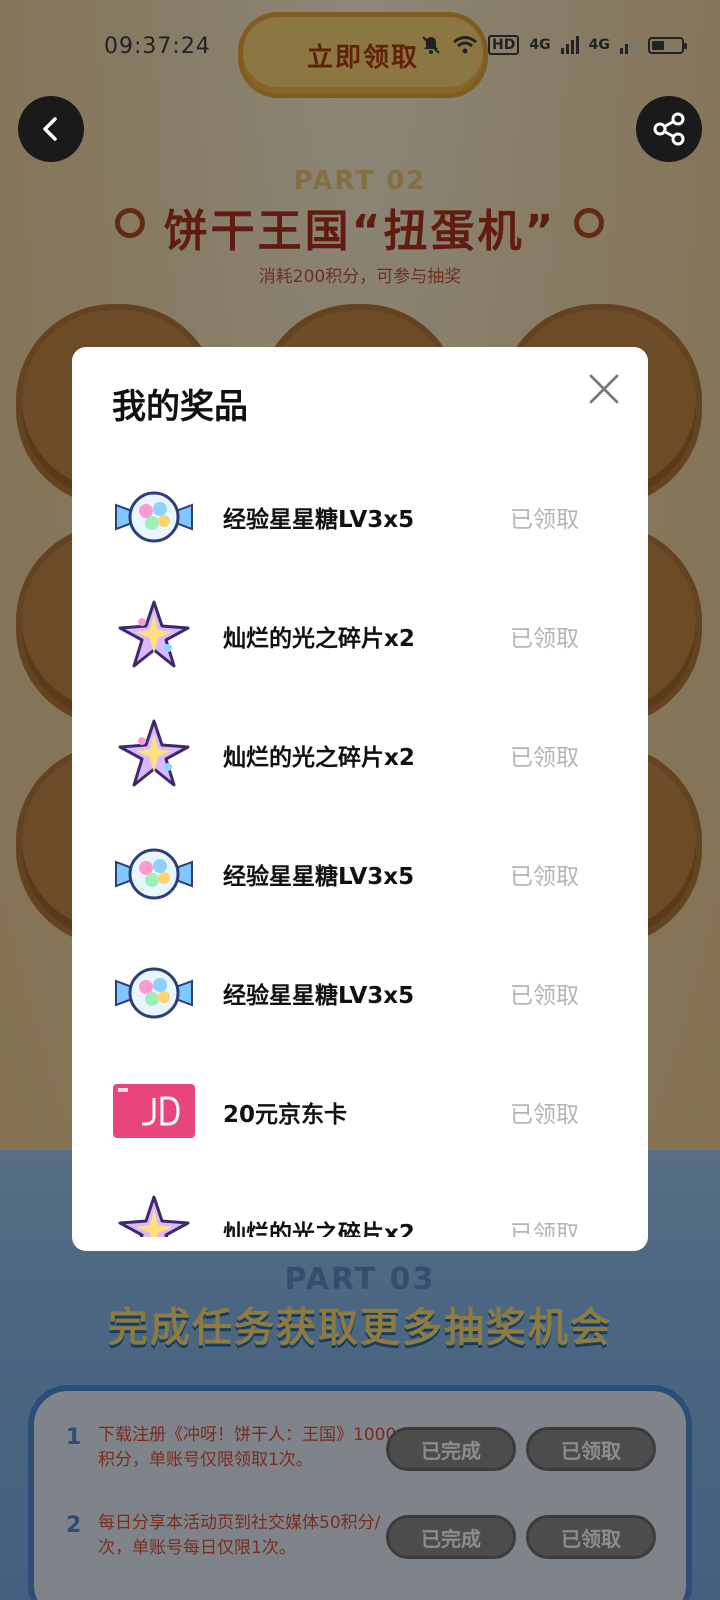 This screenshot has height=1600, width=720. I want to click on signal-4g-2: 4G, so click(599, 45).